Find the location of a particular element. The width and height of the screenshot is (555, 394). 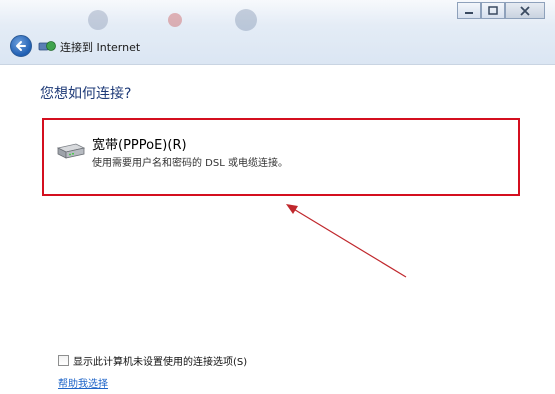

back-button is located at coordinates (21, 46).